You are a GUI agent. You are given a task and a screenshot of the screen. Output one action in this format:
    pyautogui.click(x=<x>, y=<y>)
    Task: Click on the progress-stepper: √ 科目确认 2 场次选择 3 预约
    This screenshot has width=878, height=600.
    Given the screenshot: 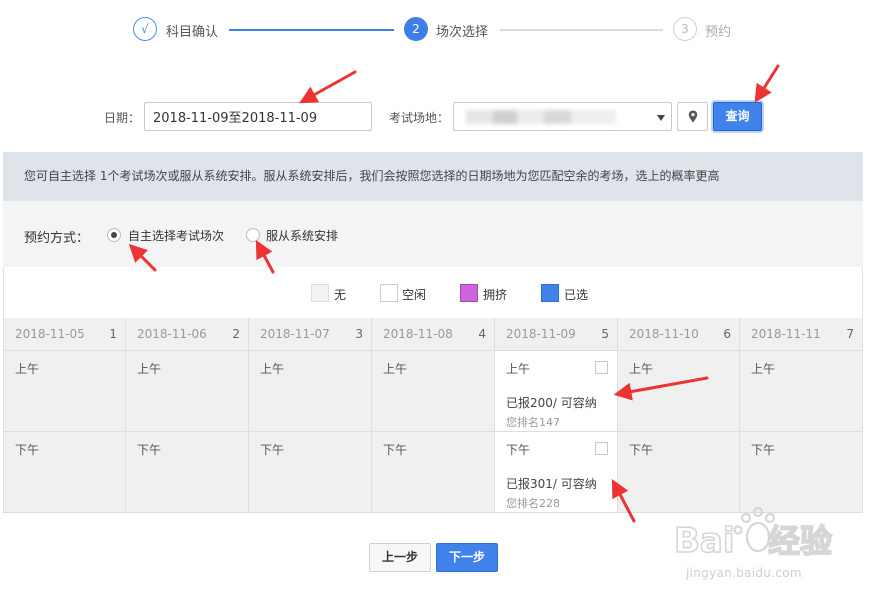 What is the action you would take?
    pyautogui.click(x=443, y=30)
    